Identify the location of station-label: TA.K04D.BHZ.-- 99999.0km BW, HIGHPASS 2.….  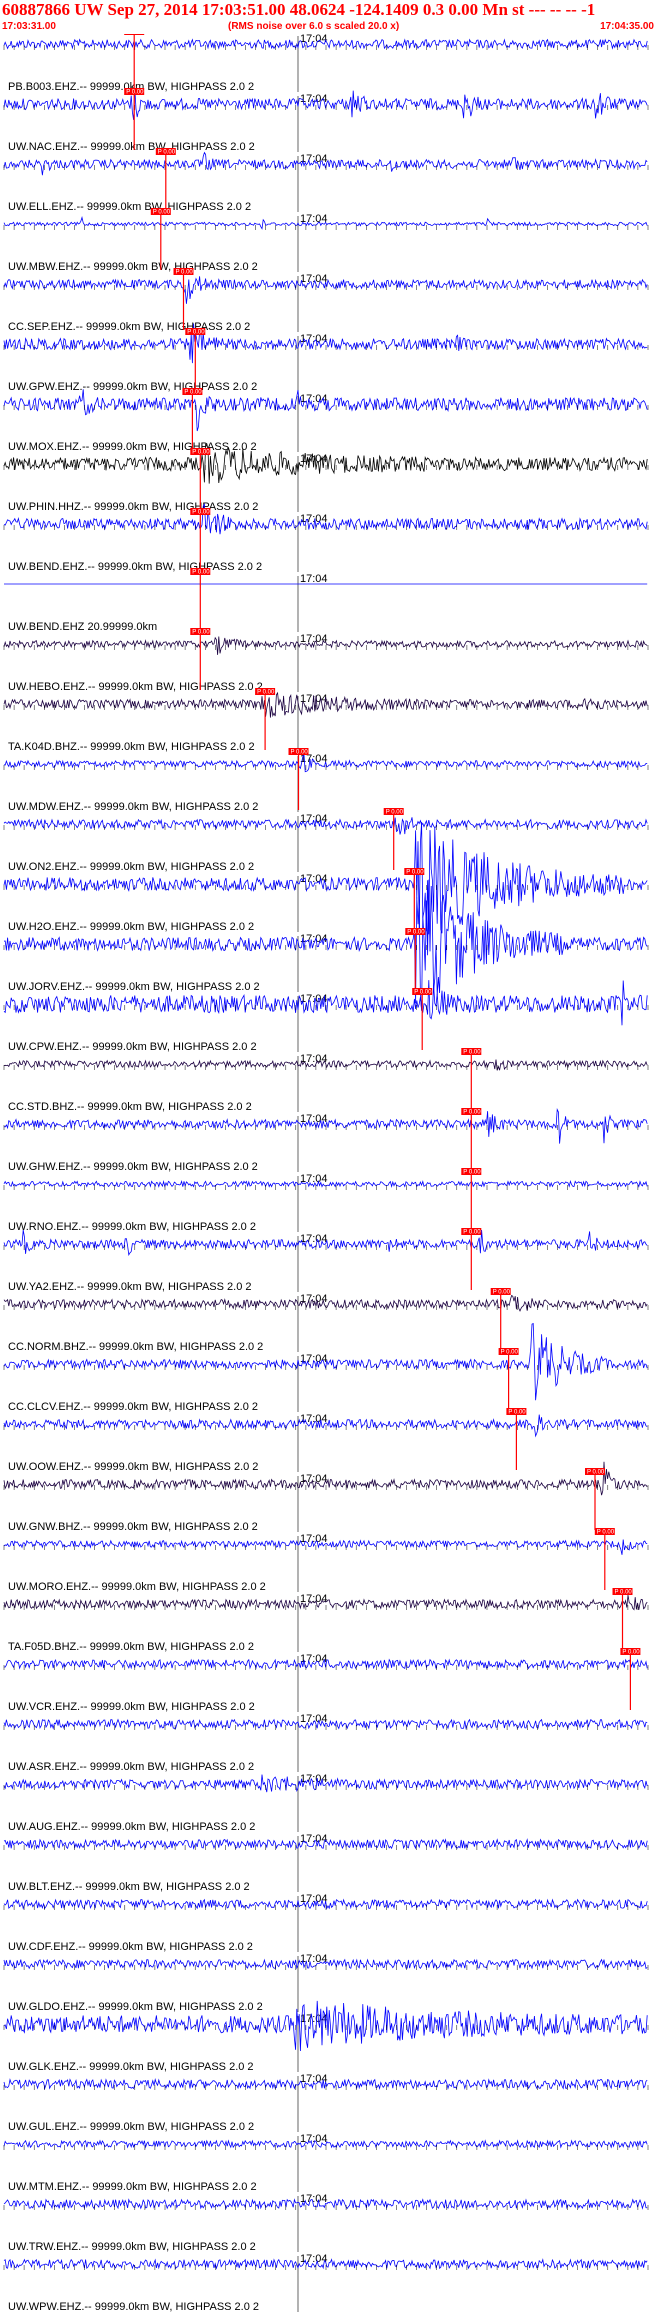
(131, 747).